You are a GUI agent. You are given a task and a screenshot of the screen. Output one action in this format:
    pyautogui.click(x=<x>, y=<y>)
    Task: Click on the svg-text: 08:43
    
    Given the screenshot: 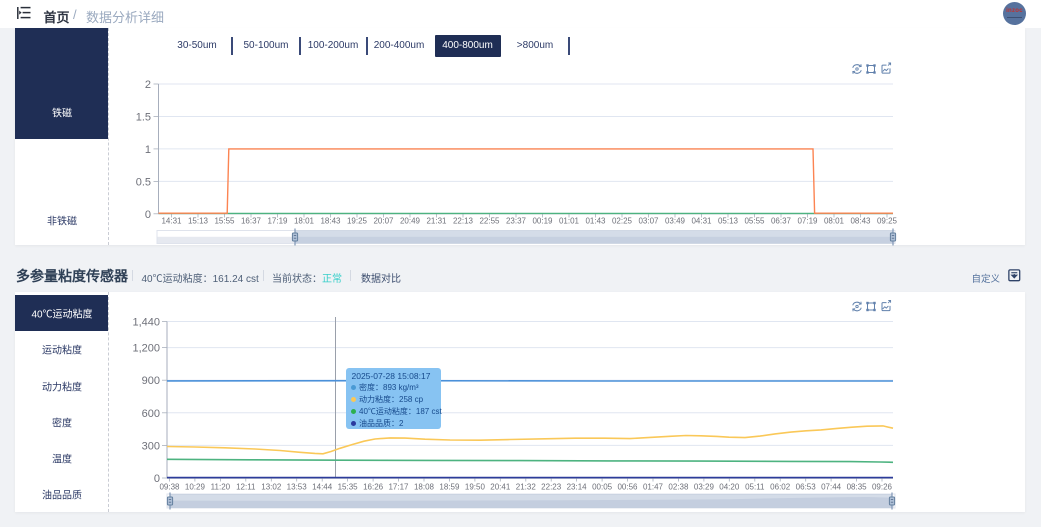 What is the action you would take?
    pyautogui.click(x=860, y=221)
    